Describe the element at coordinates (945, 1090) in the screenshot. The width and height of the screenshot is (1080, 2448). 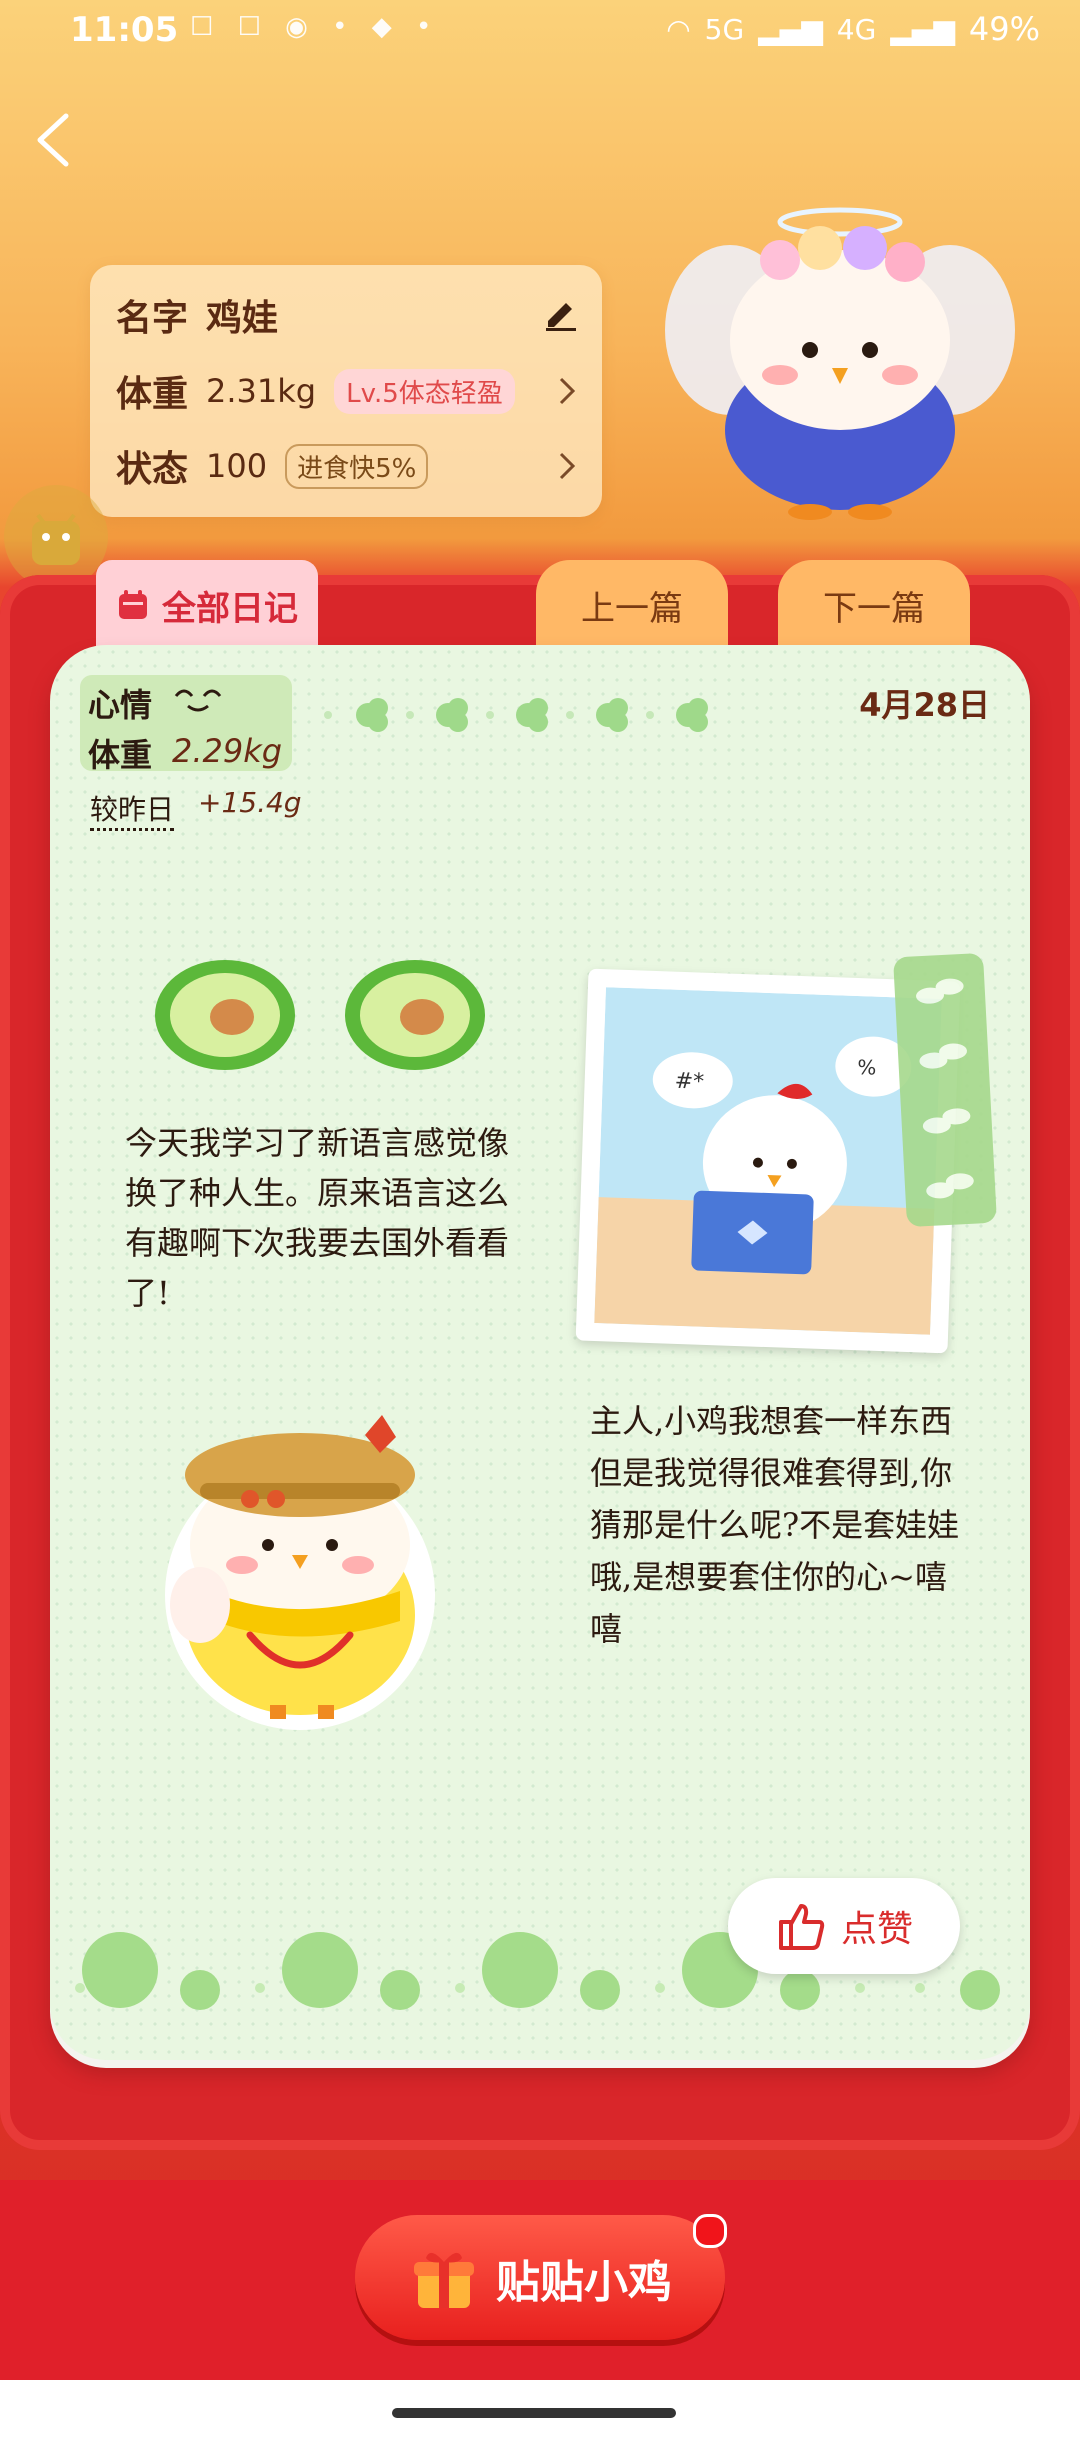
I see `sprout-tag-decoration` at that location.